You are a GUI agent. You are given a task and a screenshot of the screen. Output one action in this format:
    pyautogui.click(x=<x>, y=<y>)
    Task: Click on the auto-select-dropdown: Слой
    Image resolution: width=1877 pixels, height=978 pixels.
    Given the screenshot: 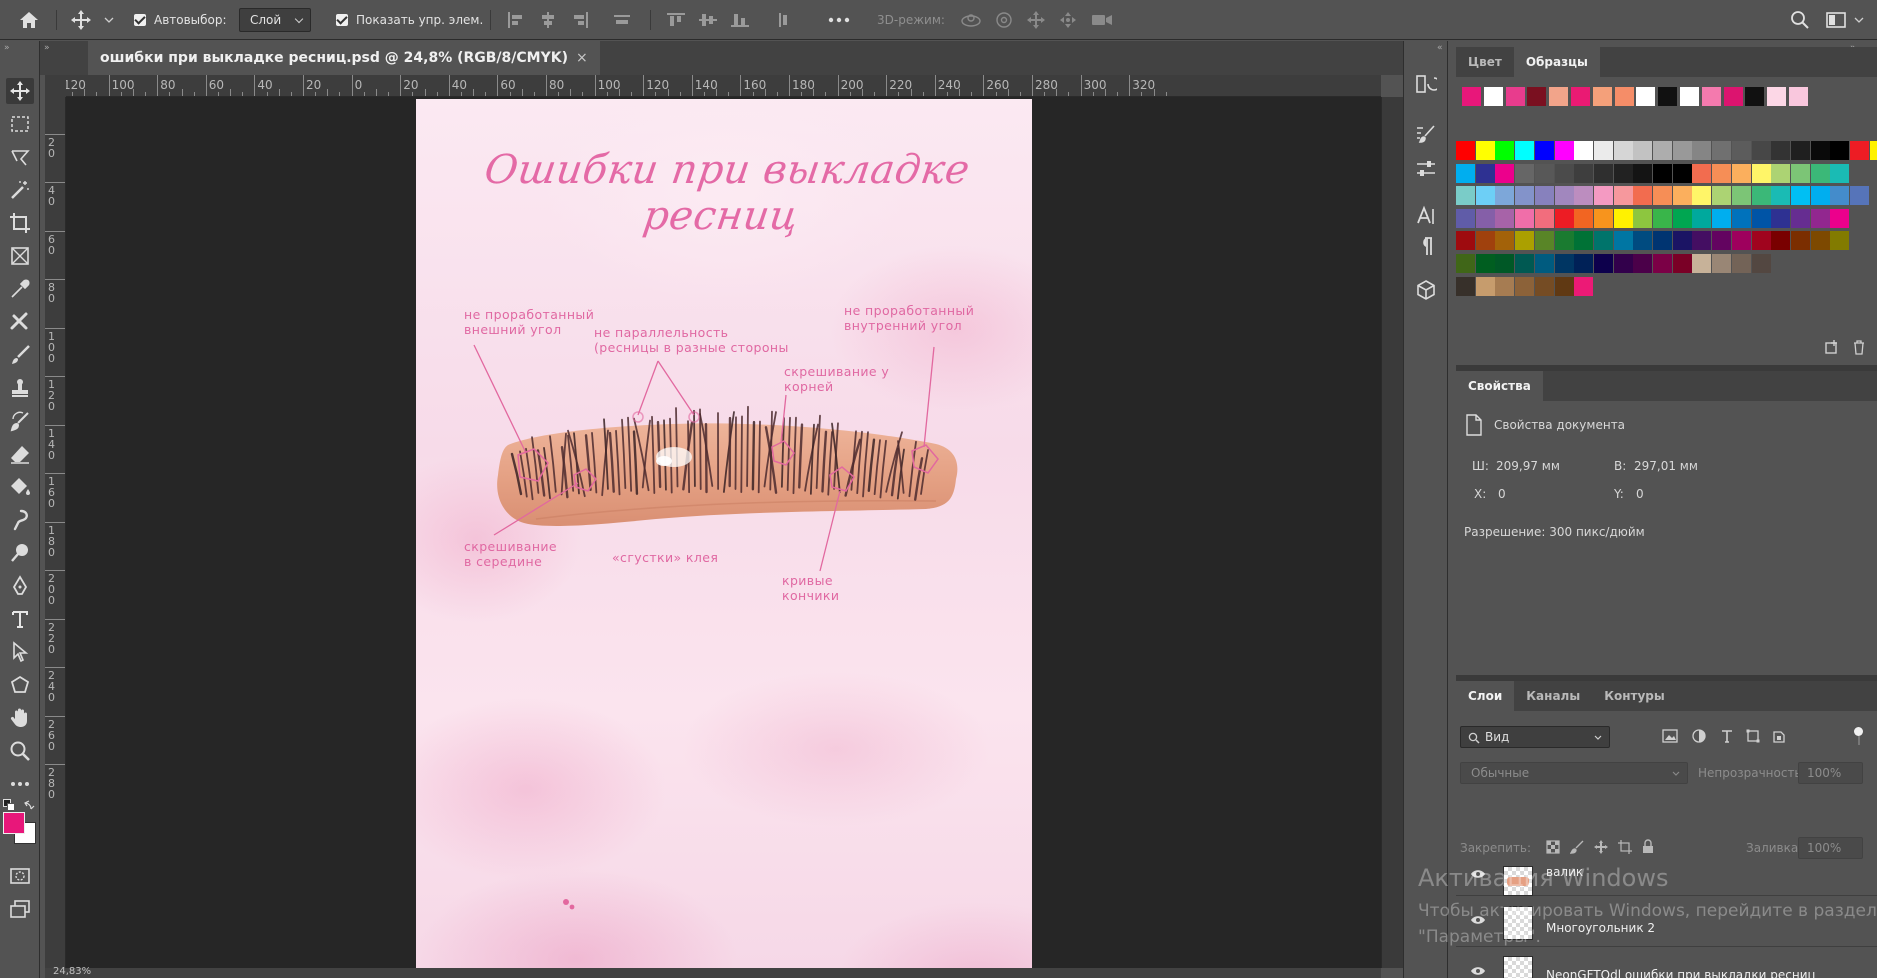 What is the action you would take?
    pyautogui.click(x=275, y=20)
    